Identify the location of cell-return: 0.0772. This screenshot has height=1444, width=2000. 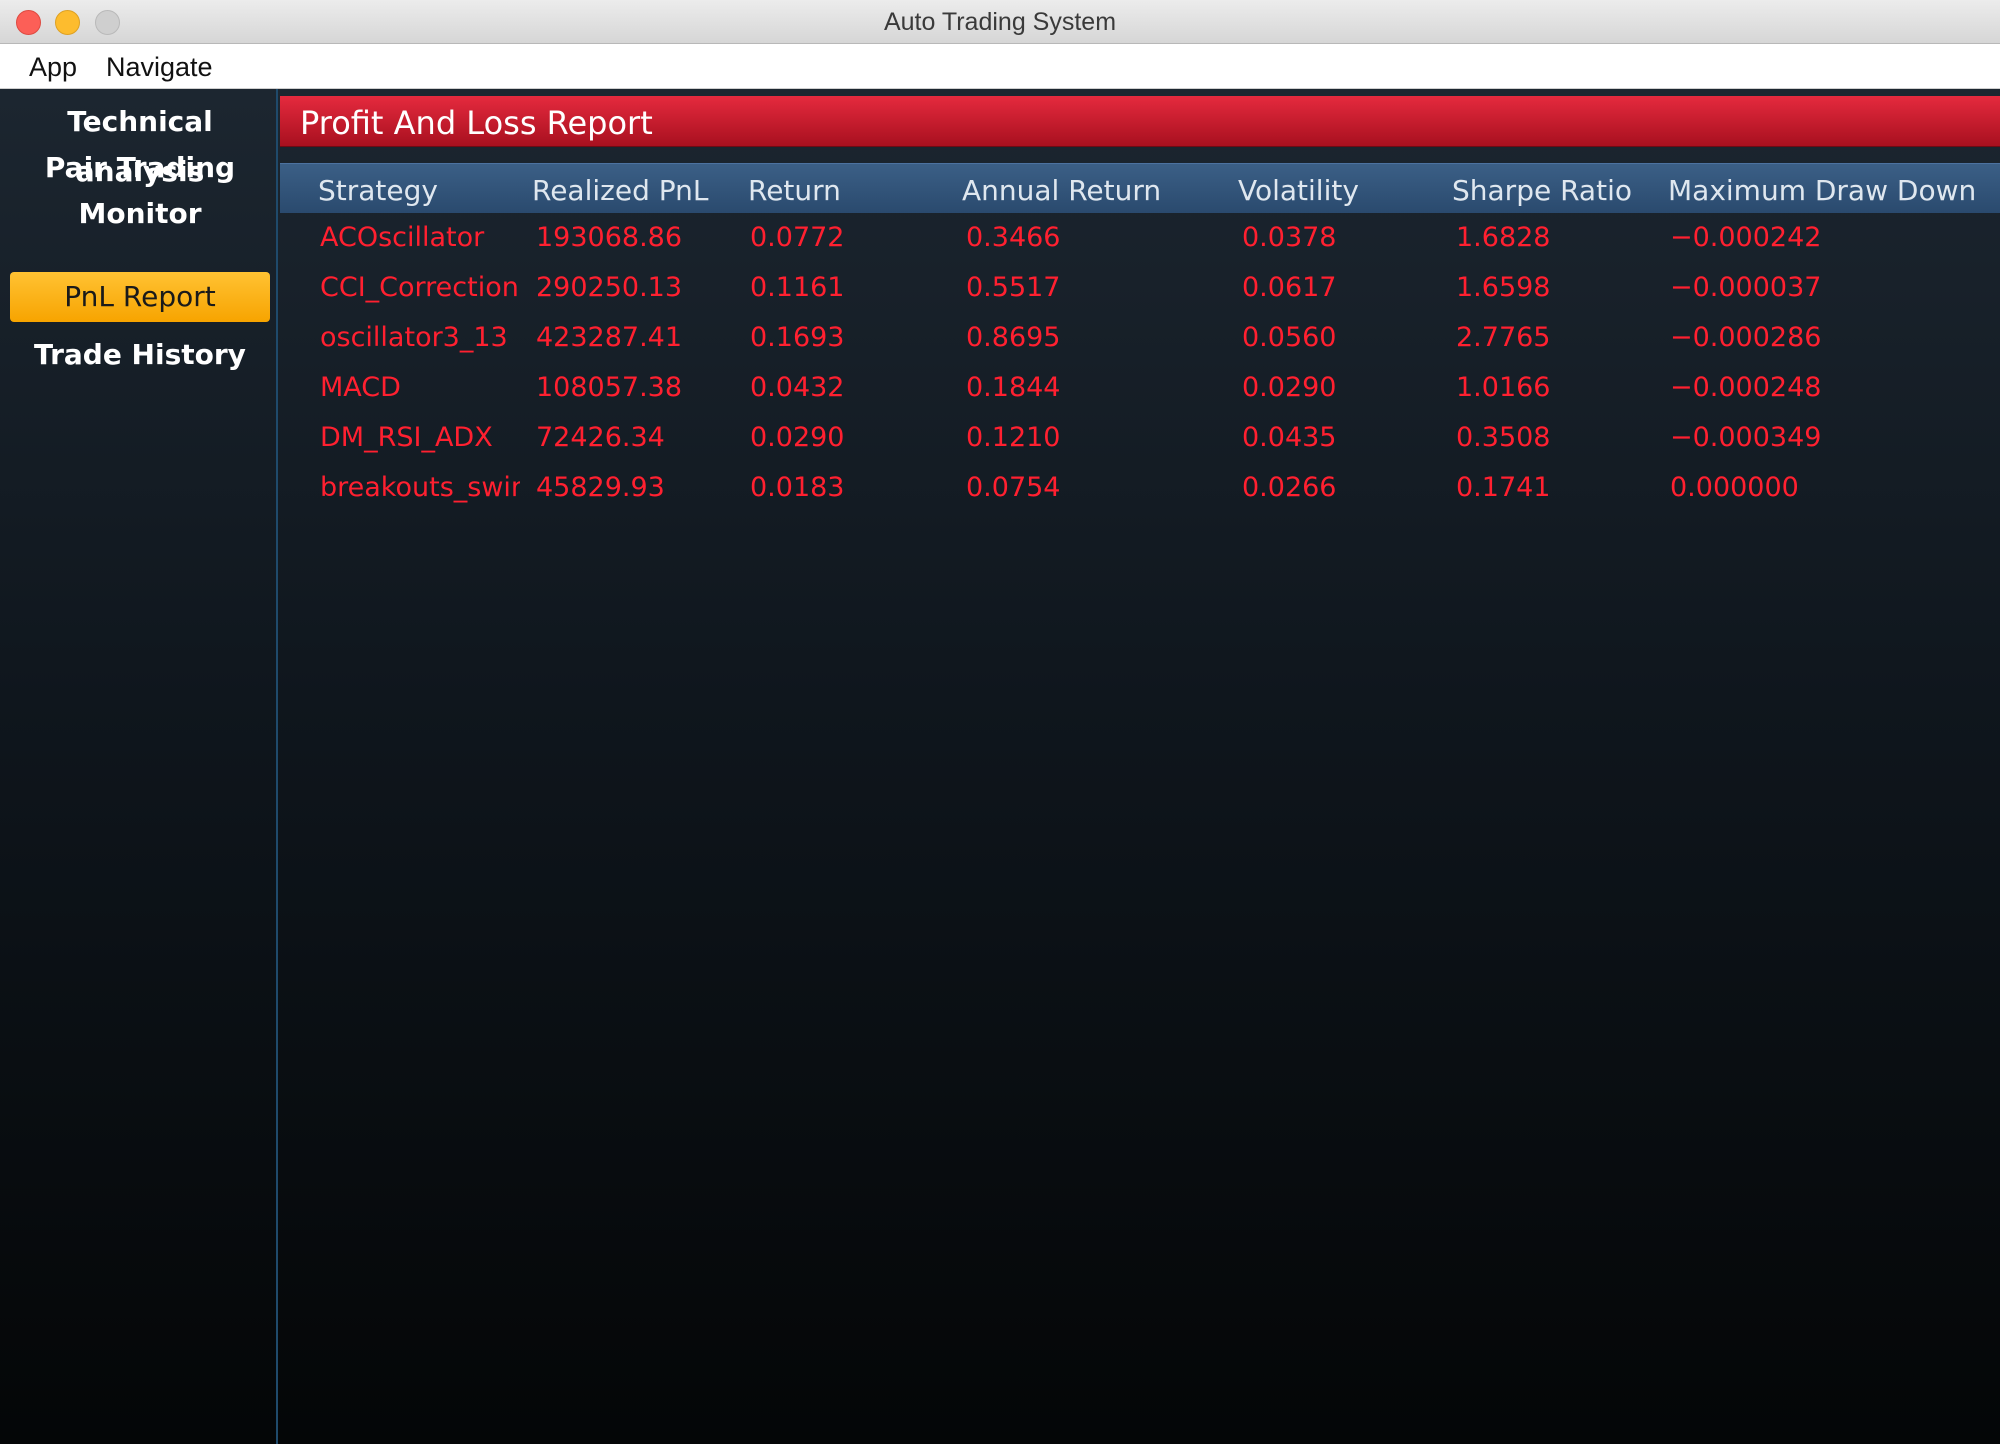
(797, 237).